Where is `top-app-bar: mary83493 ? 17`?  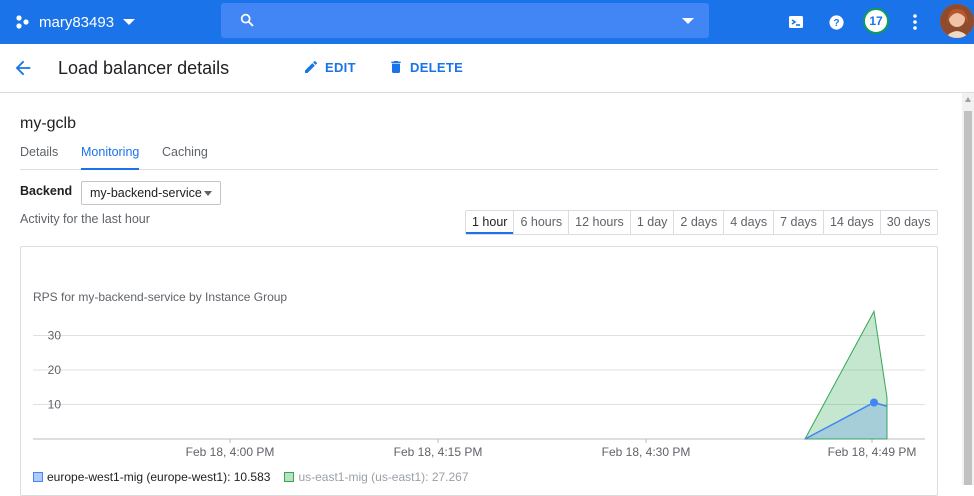 top-app-bar: mary83493 ? 17 is located at coordinates (487, 22).